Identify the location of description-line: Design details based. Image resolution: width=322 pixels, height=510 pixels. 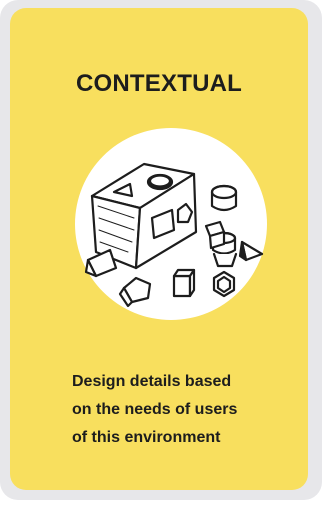
(152, 381).